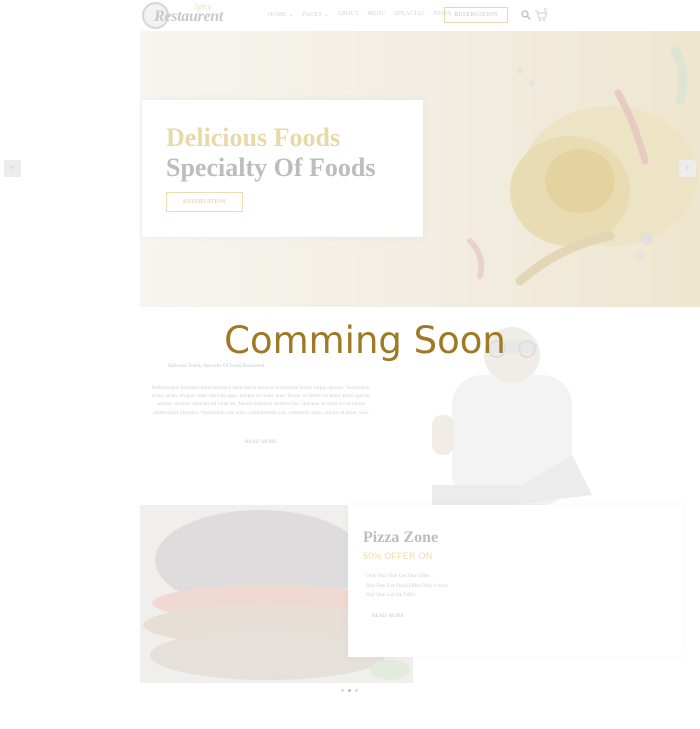 The height and width of the screenshot is (729, 700). I want to click on coming-soon-heading: Comming Soon, so click(365, 340).